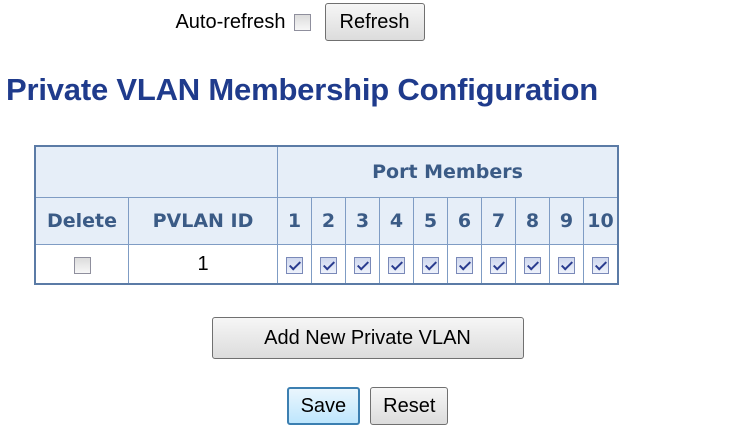  I want to click on delete-cell, so click(81, 264).